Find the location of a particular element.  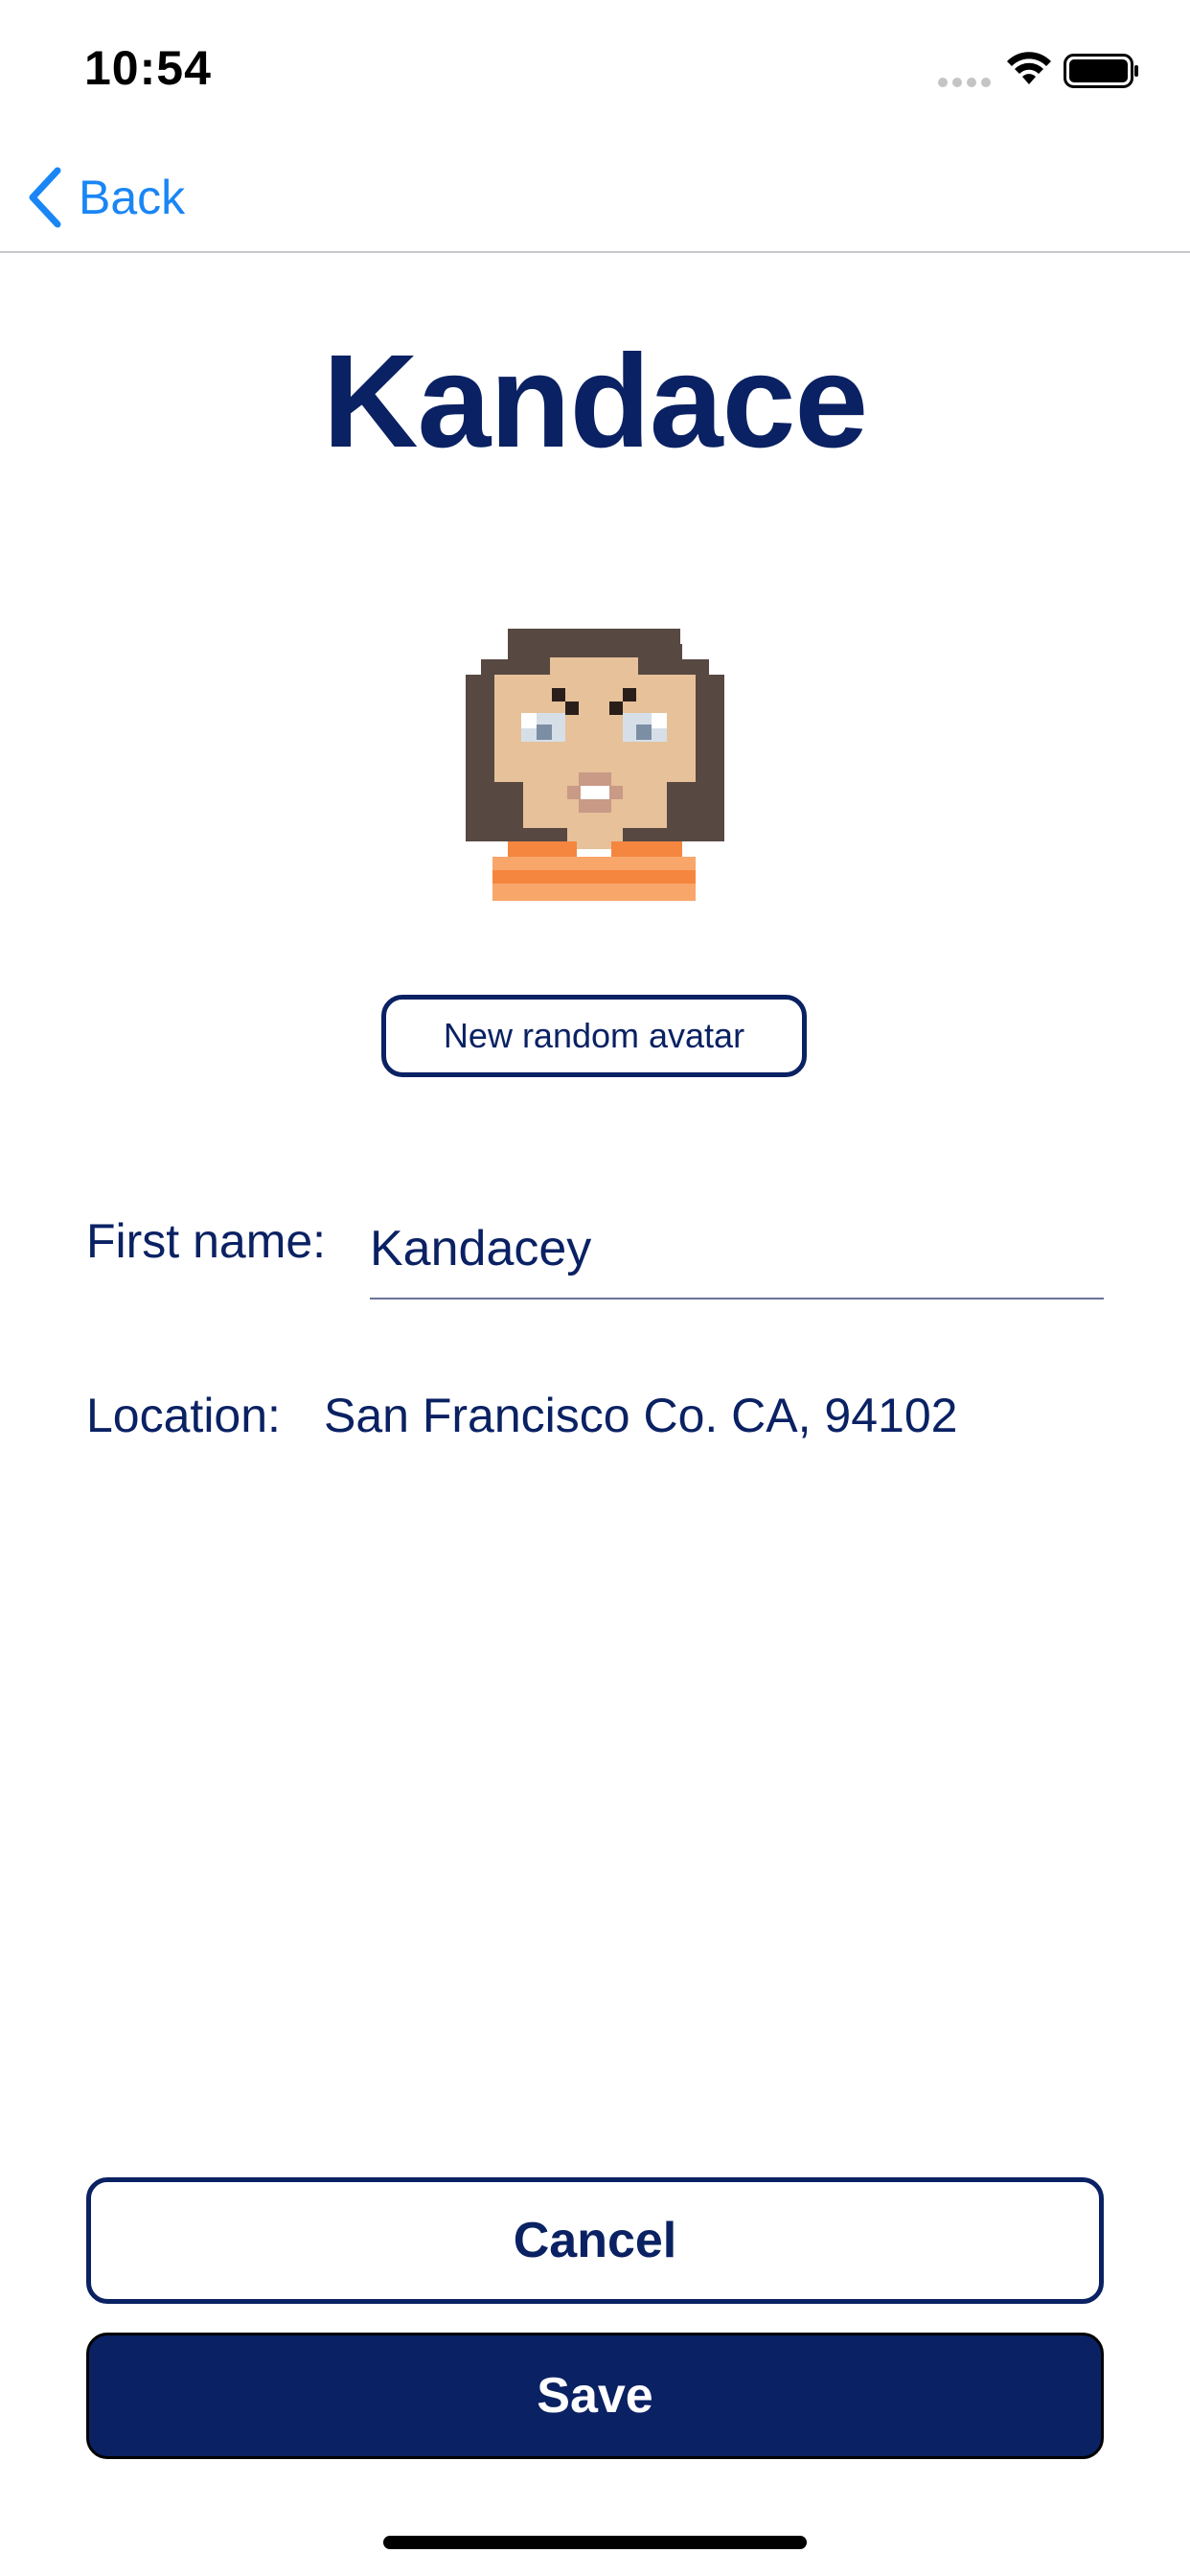

cellular-signal-icon is located at coordinates (965, 82).